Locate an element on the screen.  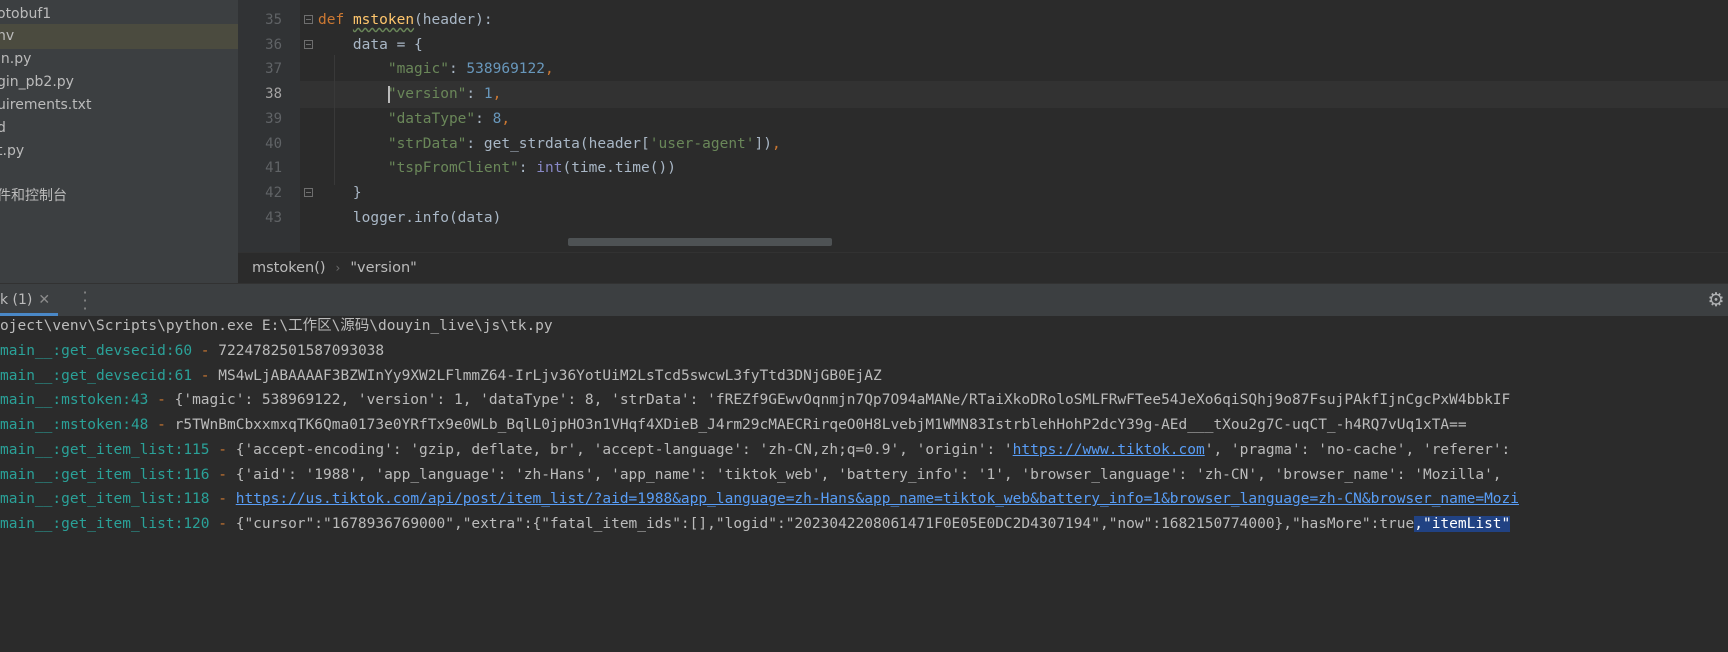
line-number-gutter: 35 36 37 38 39 40 41 42 43 is located at coordinates (269, 126).